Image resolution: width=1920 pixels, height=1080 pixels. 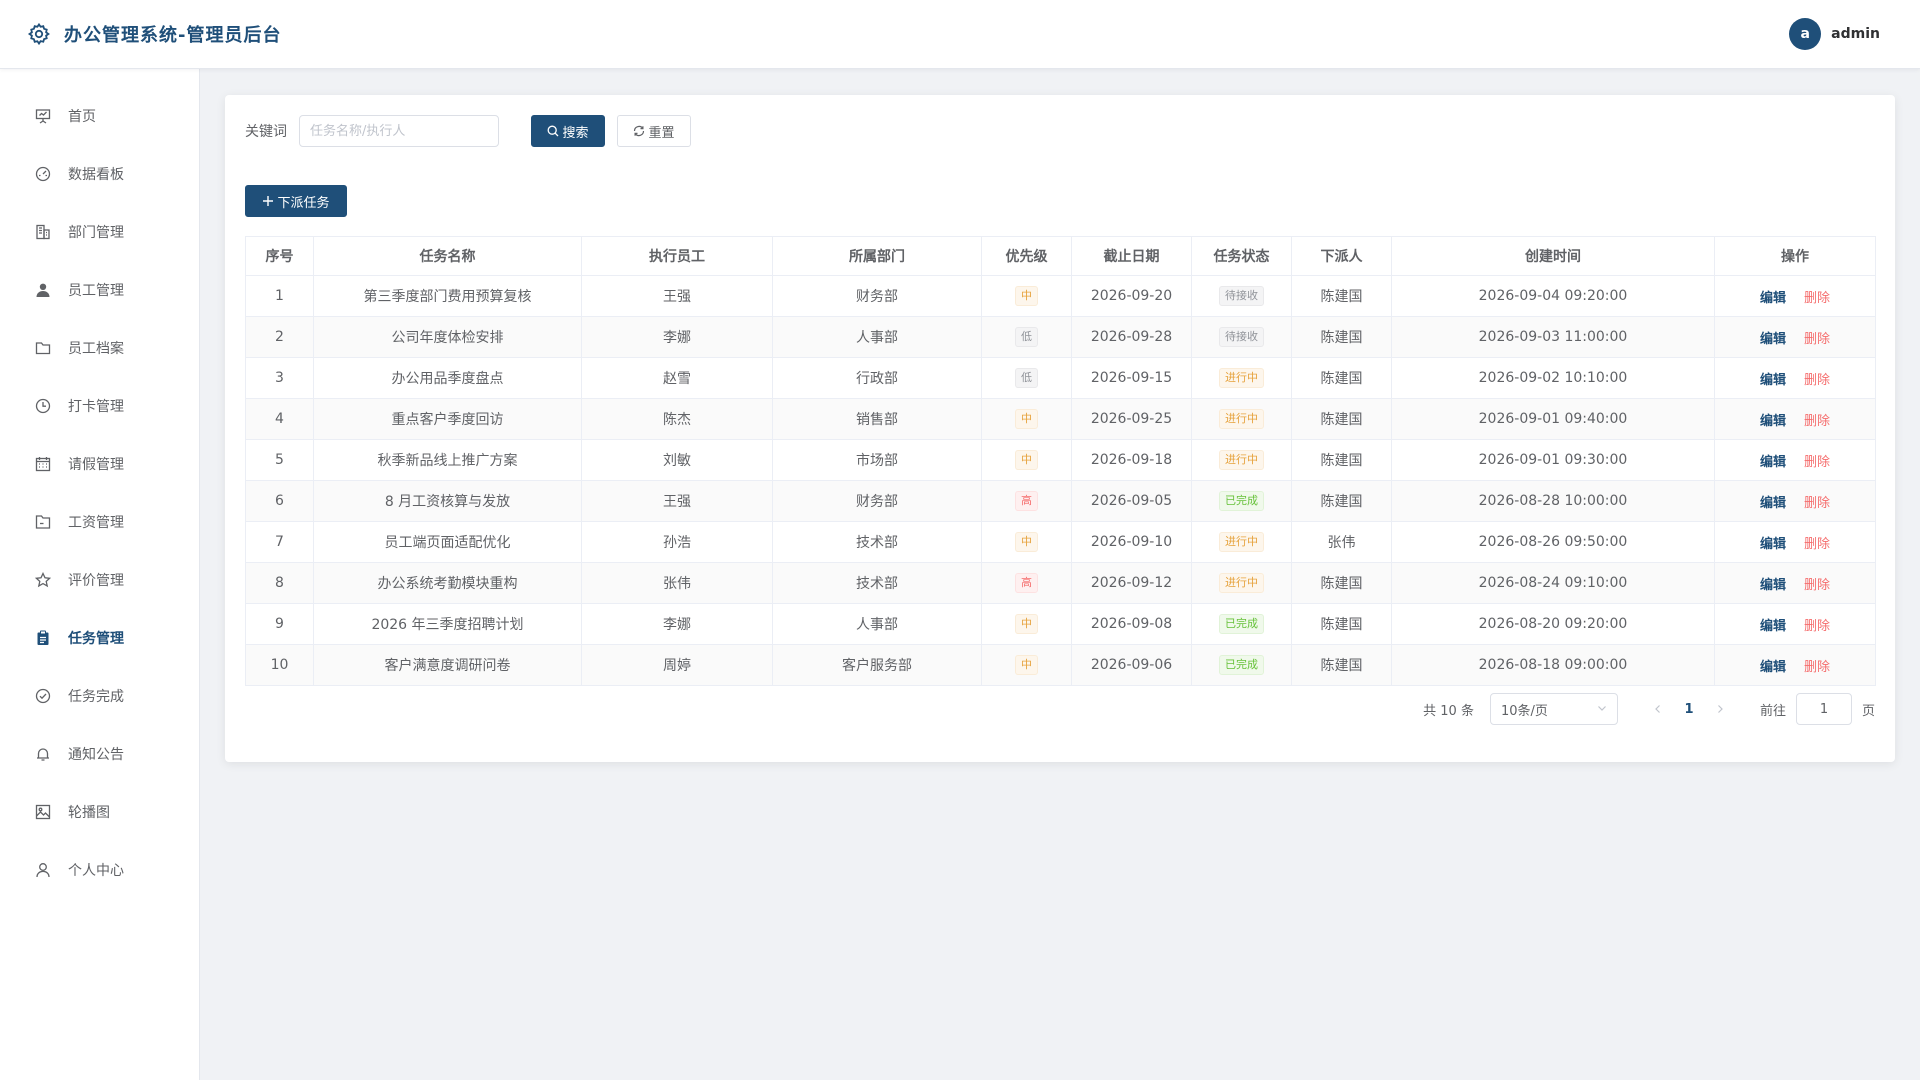 What do you see at coordinates (96, 871) in the screenshot?
I see `sidebar-item-label: 个人中心` at bounding box center [96, 871].